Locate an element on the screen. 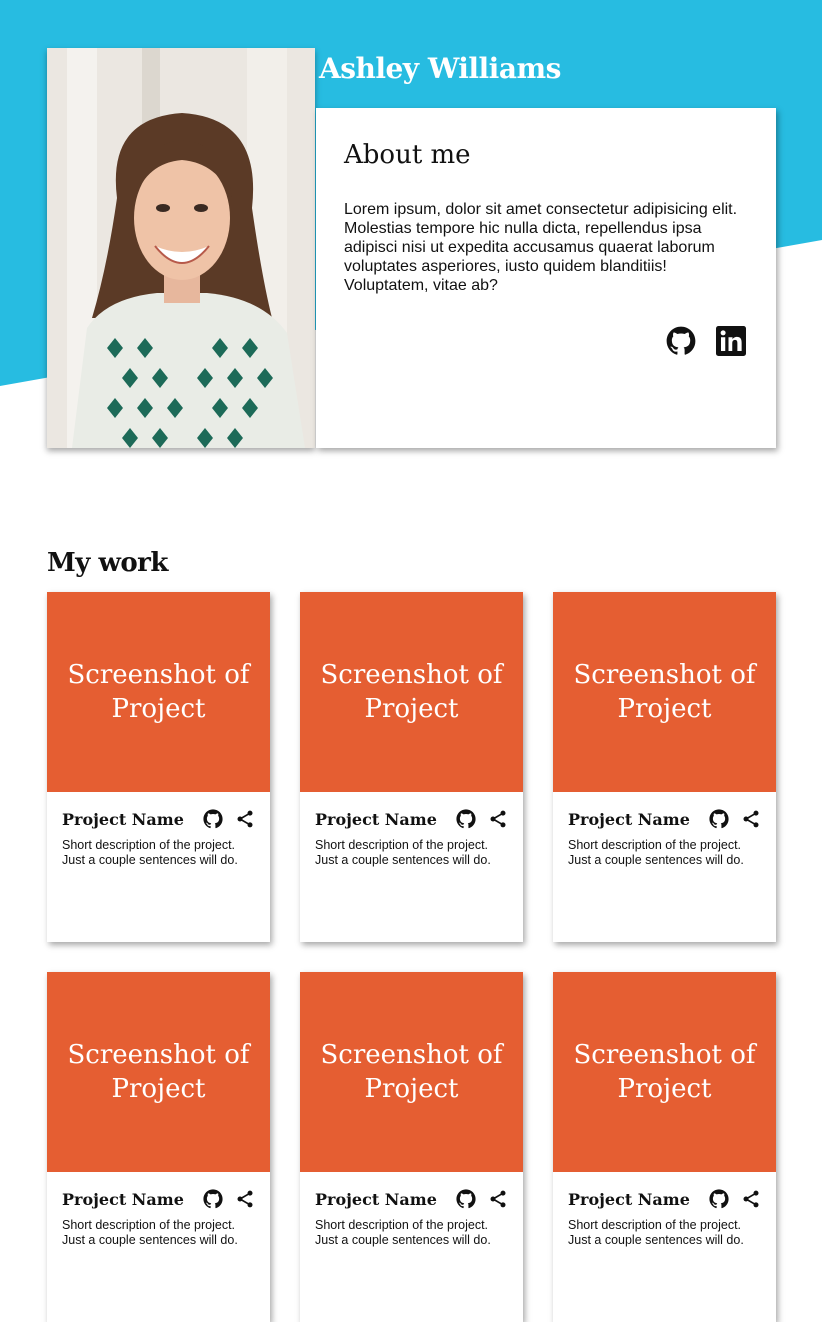 The width and height of the screenshot is (822, 1322). profile-name: Ashley Williams is located at coordinates (440, 68).